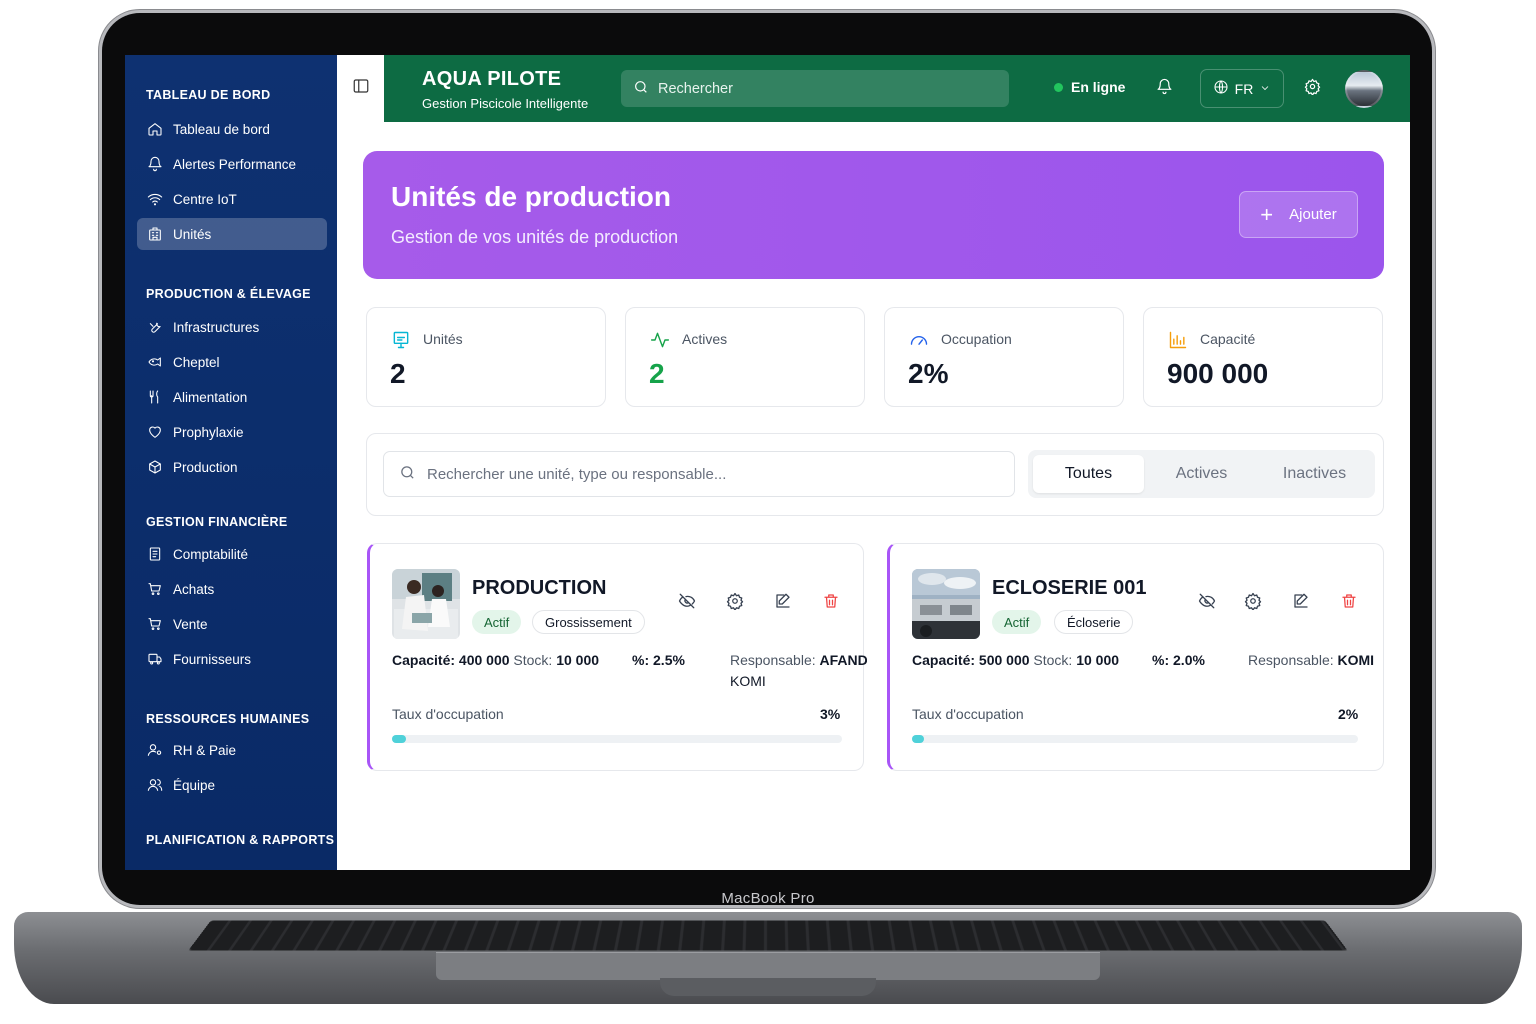 The height and width of the screenshot is (1024, 1536). Describe the element at coordinates (533, 660) in the screenshot. I see `stock-label: Stock:` at that location.